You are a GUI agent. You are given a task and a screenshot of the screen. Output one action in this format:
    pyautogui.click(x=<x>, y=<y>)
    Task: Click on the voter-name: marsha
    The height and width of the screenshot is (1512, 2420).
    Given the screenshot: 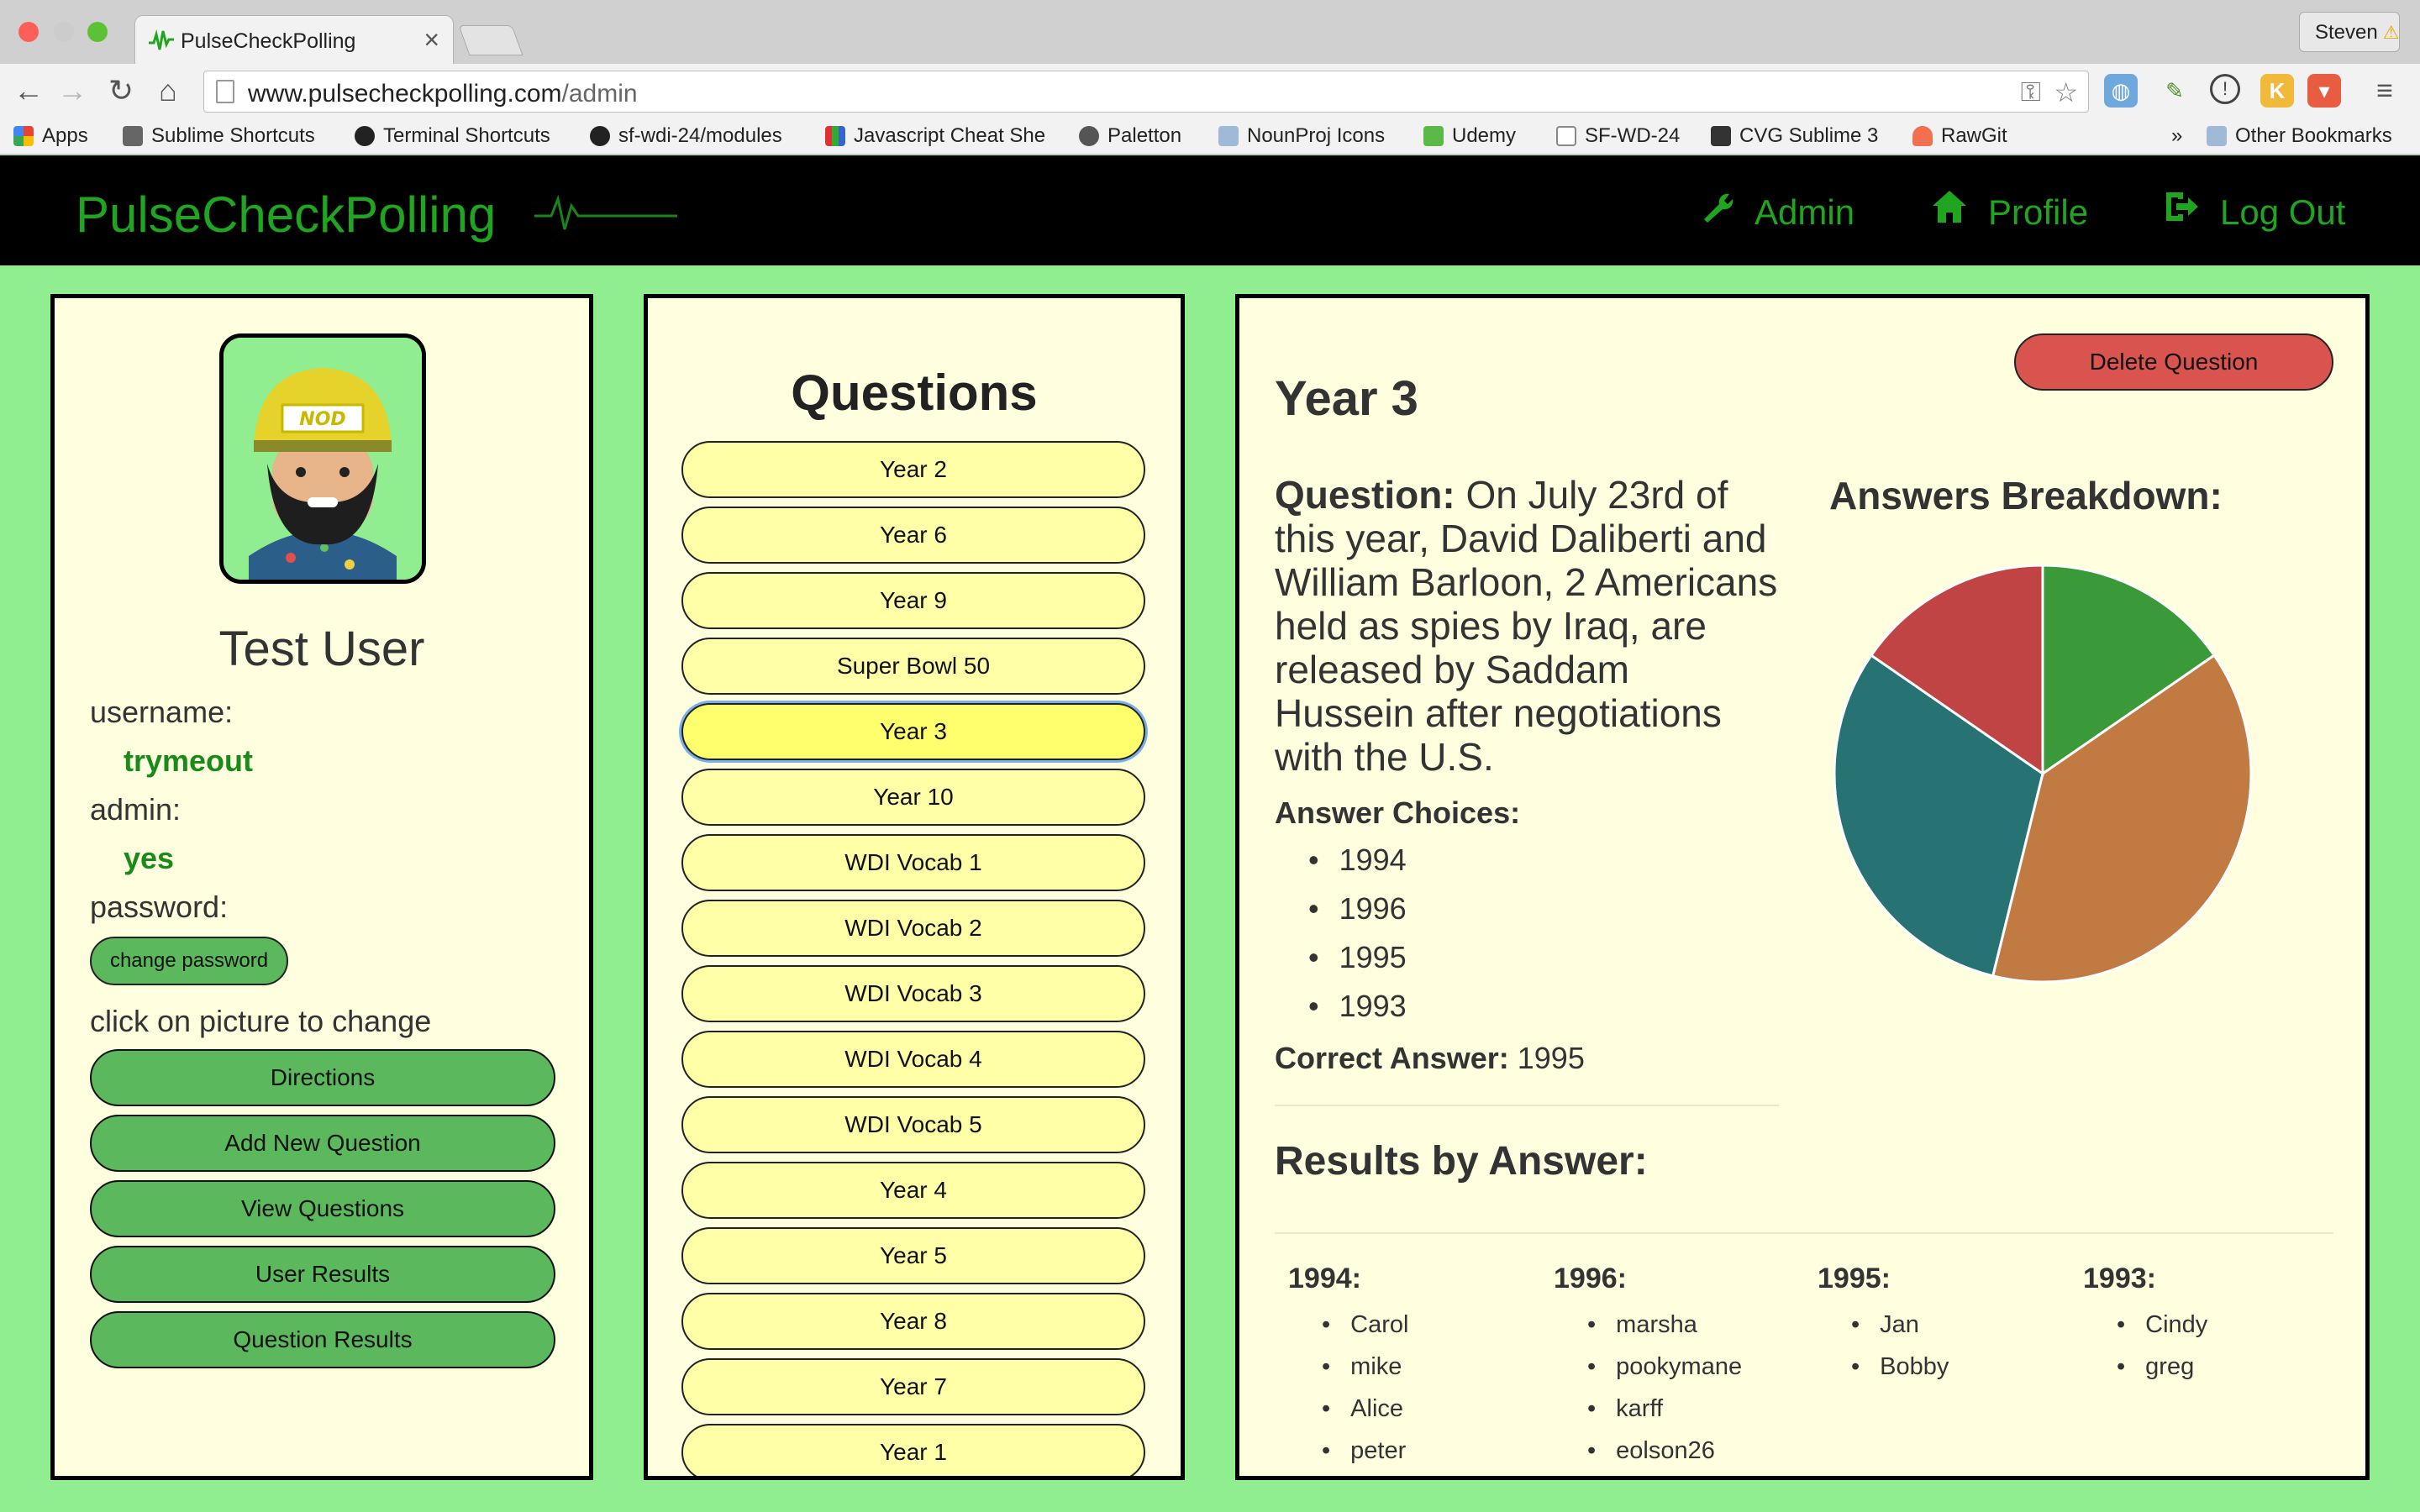 What is the action you would take?
    pyautogui.click(x=1642, y=1325)
    